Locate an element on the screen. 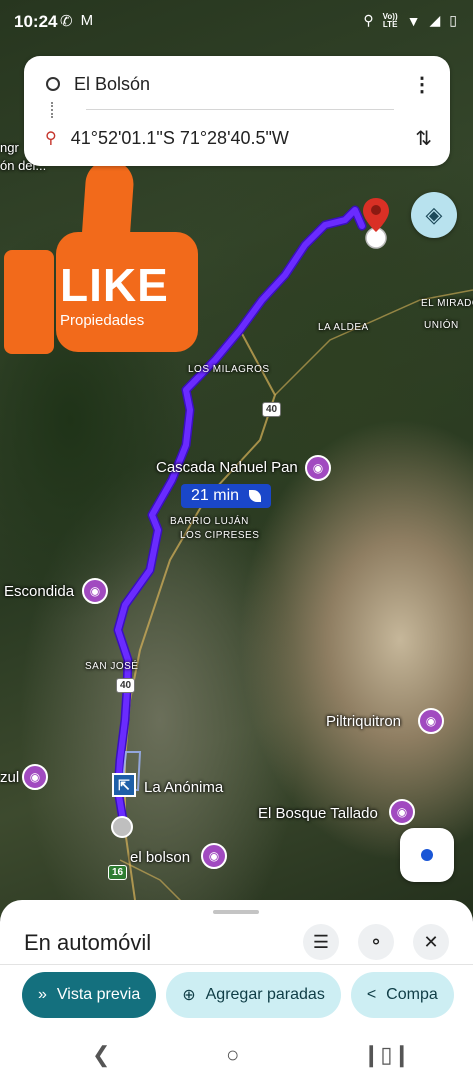 Image resolution: width=473 pixels, height=1080 pixels. eta-text: 21 min is located at coordinates (215, 495).